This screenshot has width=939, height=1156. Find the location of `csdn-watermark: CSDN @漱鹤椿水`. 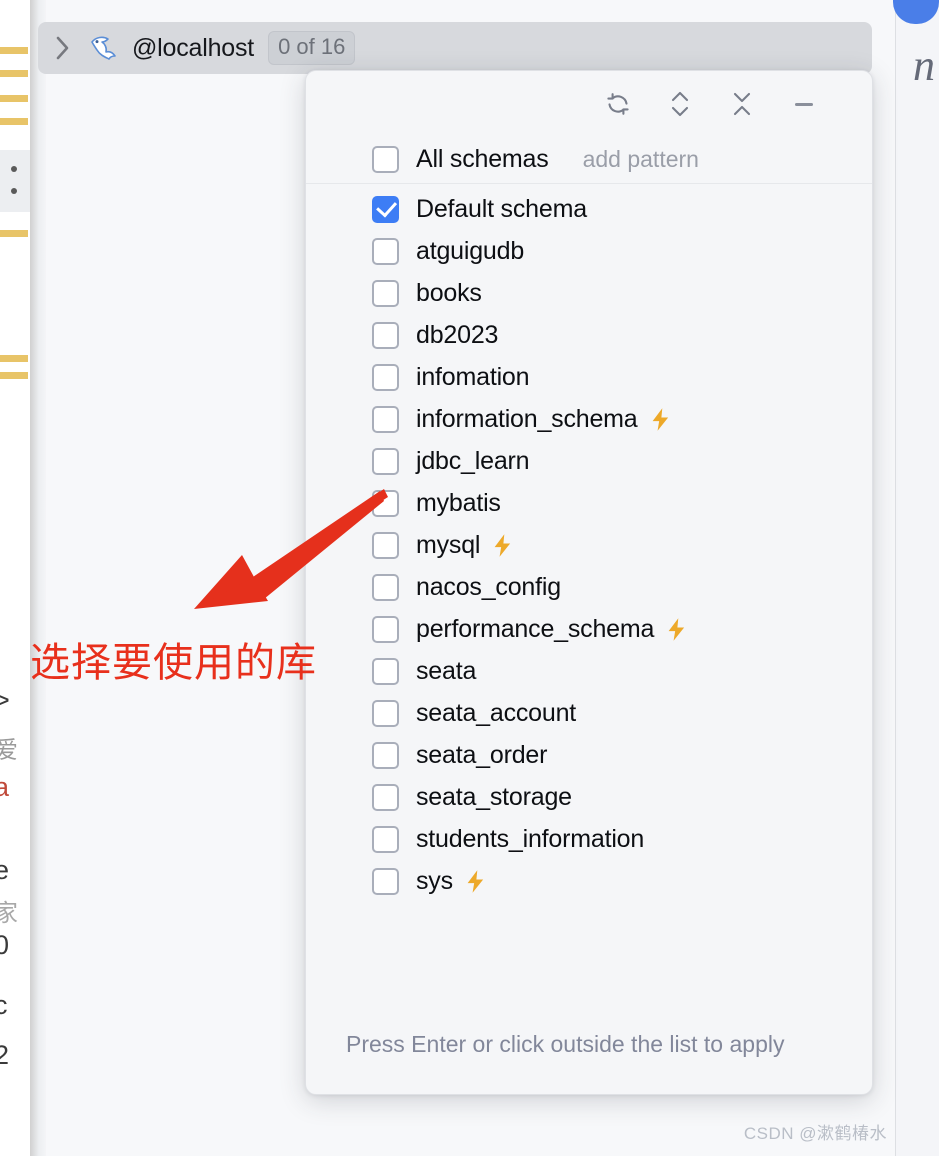

csdn-watermark: CSDN @漱鹤椿水 is located at coordinates (815, 1133).